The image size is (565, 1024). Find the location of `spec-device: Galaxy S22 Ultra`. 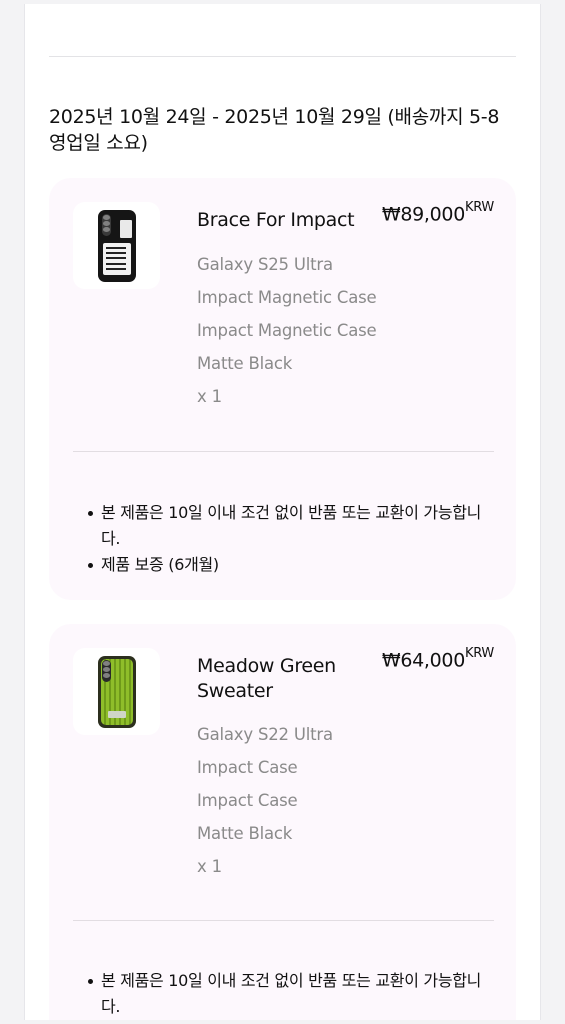

spec-device: Galaxy S22 Ultra is located at coordinates (265, 734).